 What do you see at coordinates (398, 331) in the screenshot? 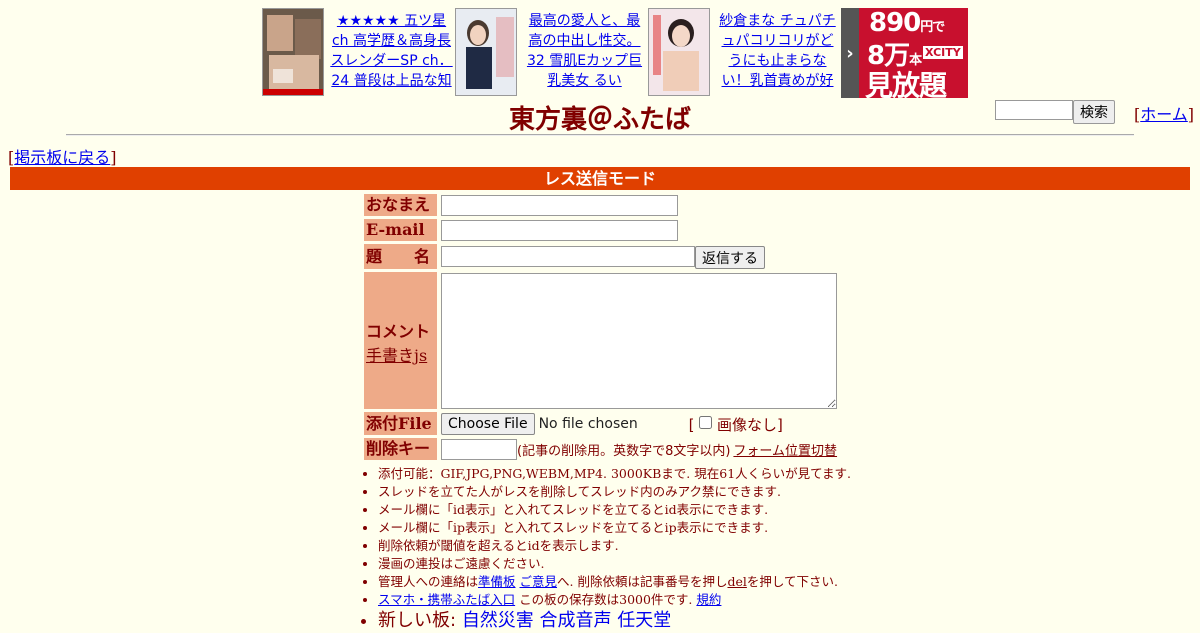
I see `comment-label: コメント` at bounding box center [398, 331].